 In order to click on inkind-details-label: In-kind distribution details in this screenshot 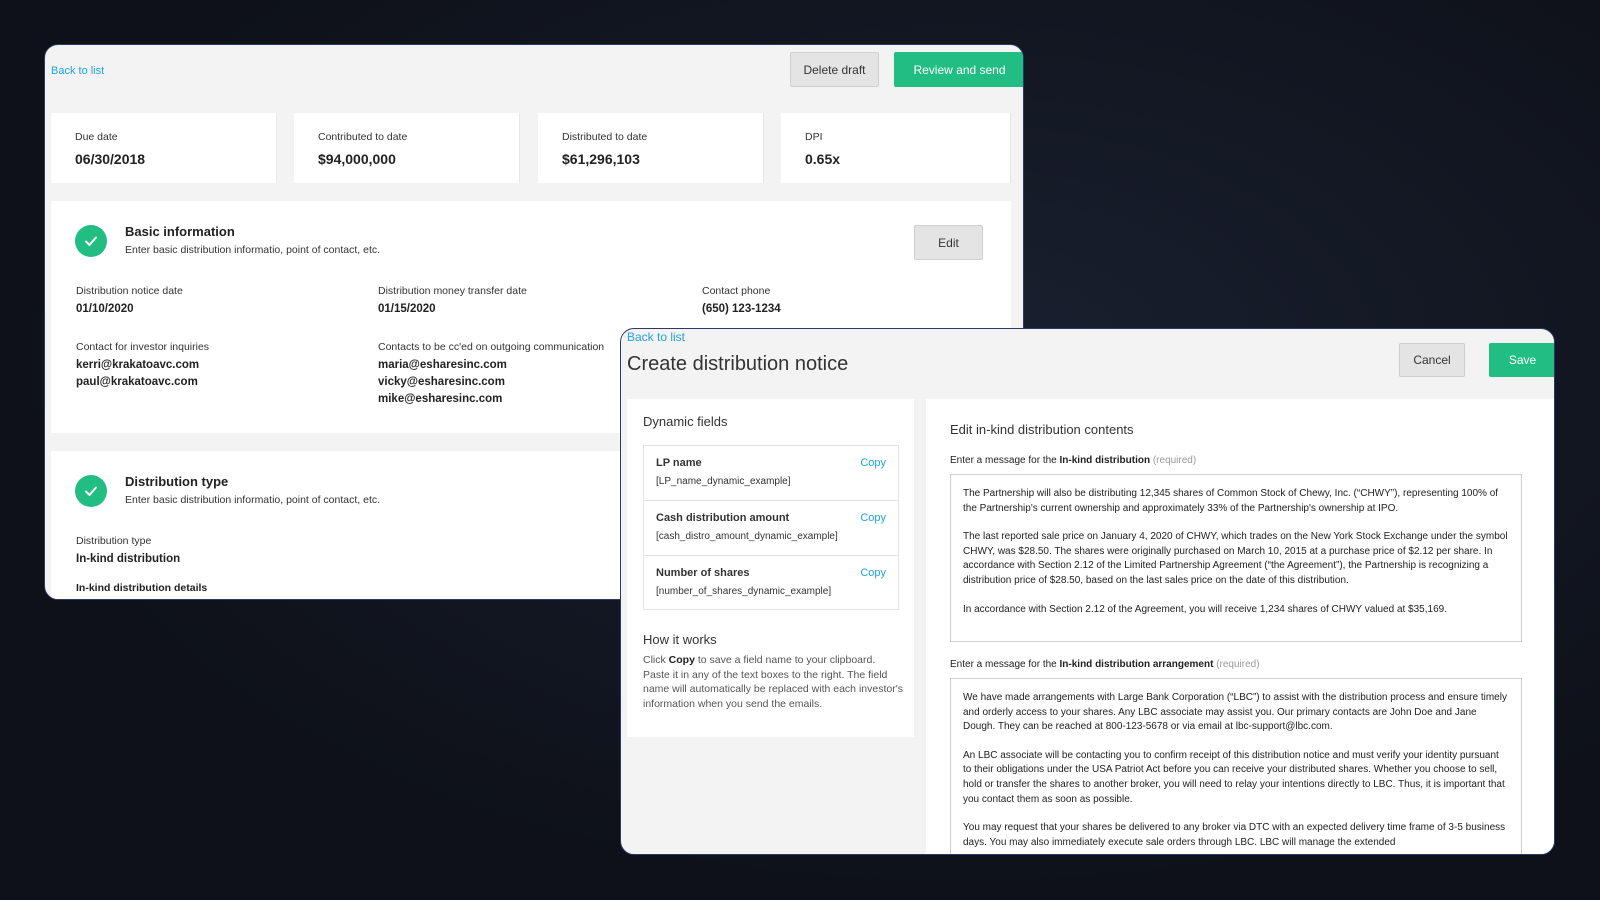, I will do `click(142, 588)`.